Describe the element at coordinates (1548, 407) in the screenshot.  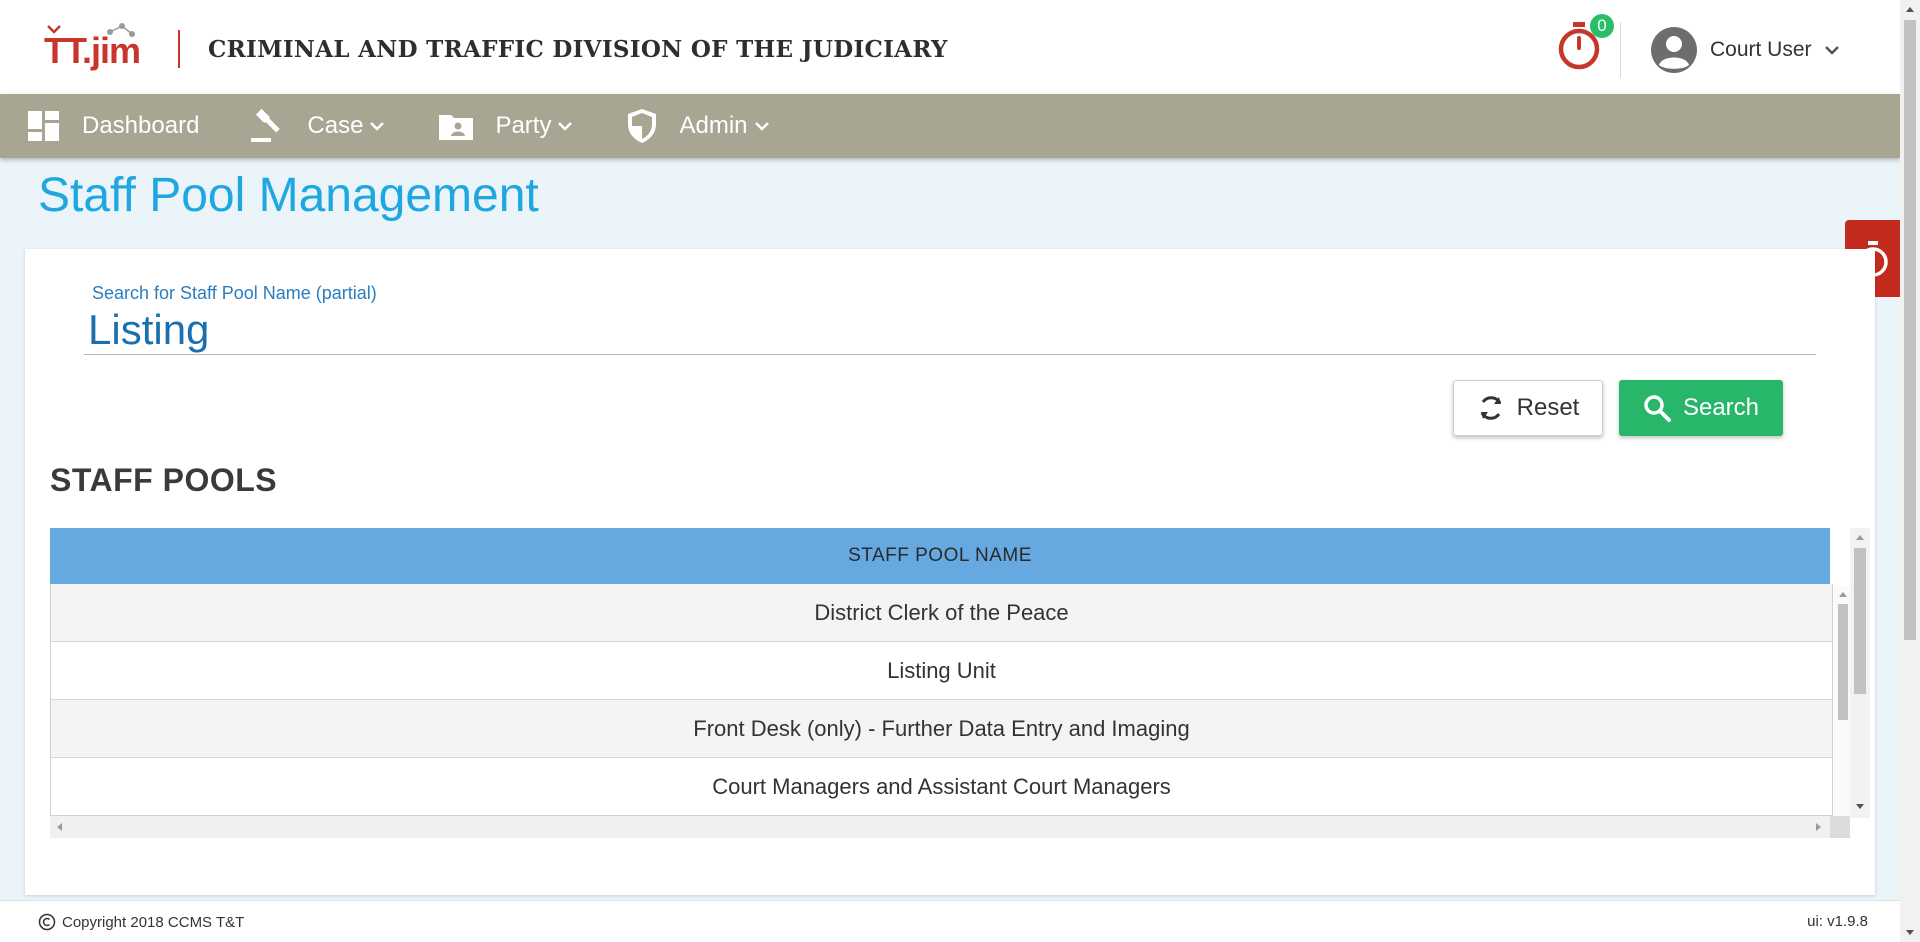
I see `reset-button-label: Reset` at that location.